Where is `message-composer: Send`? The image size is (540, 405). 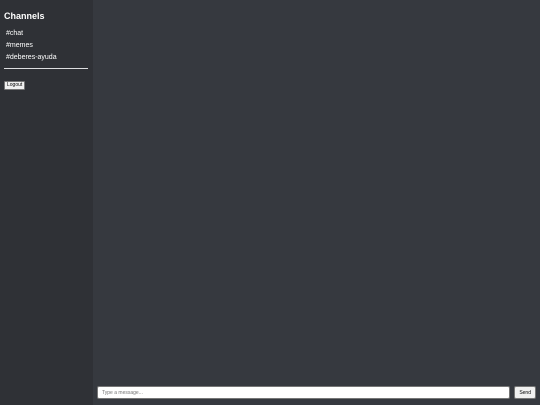 message-composer: Send is located at coordinates (316, 394).